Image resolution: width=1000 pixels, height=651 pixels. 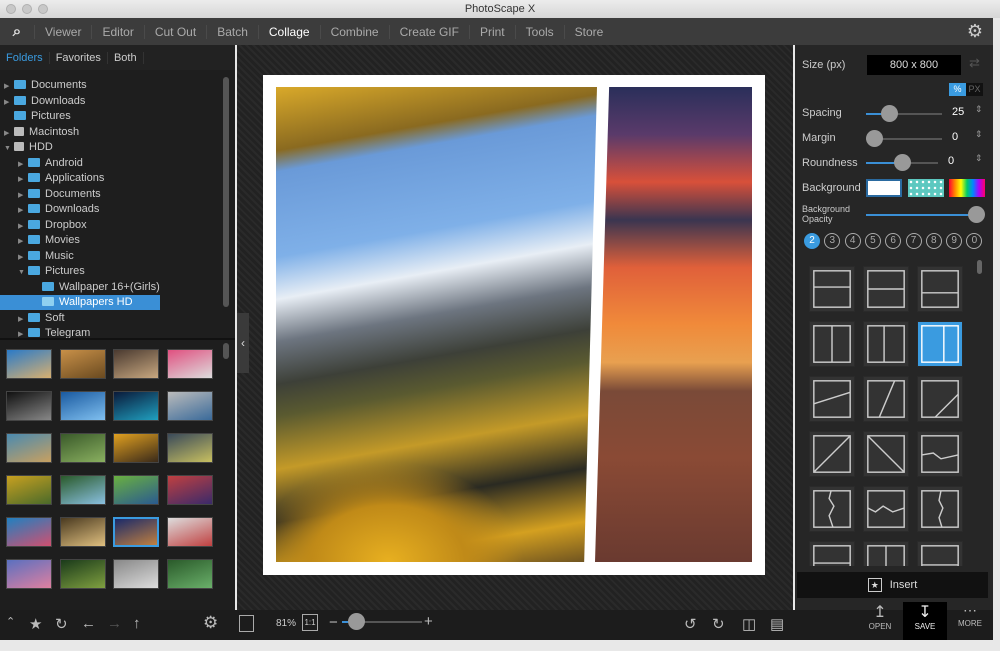 I want to click on roundness-value: 0, so click(x=951, y=161).